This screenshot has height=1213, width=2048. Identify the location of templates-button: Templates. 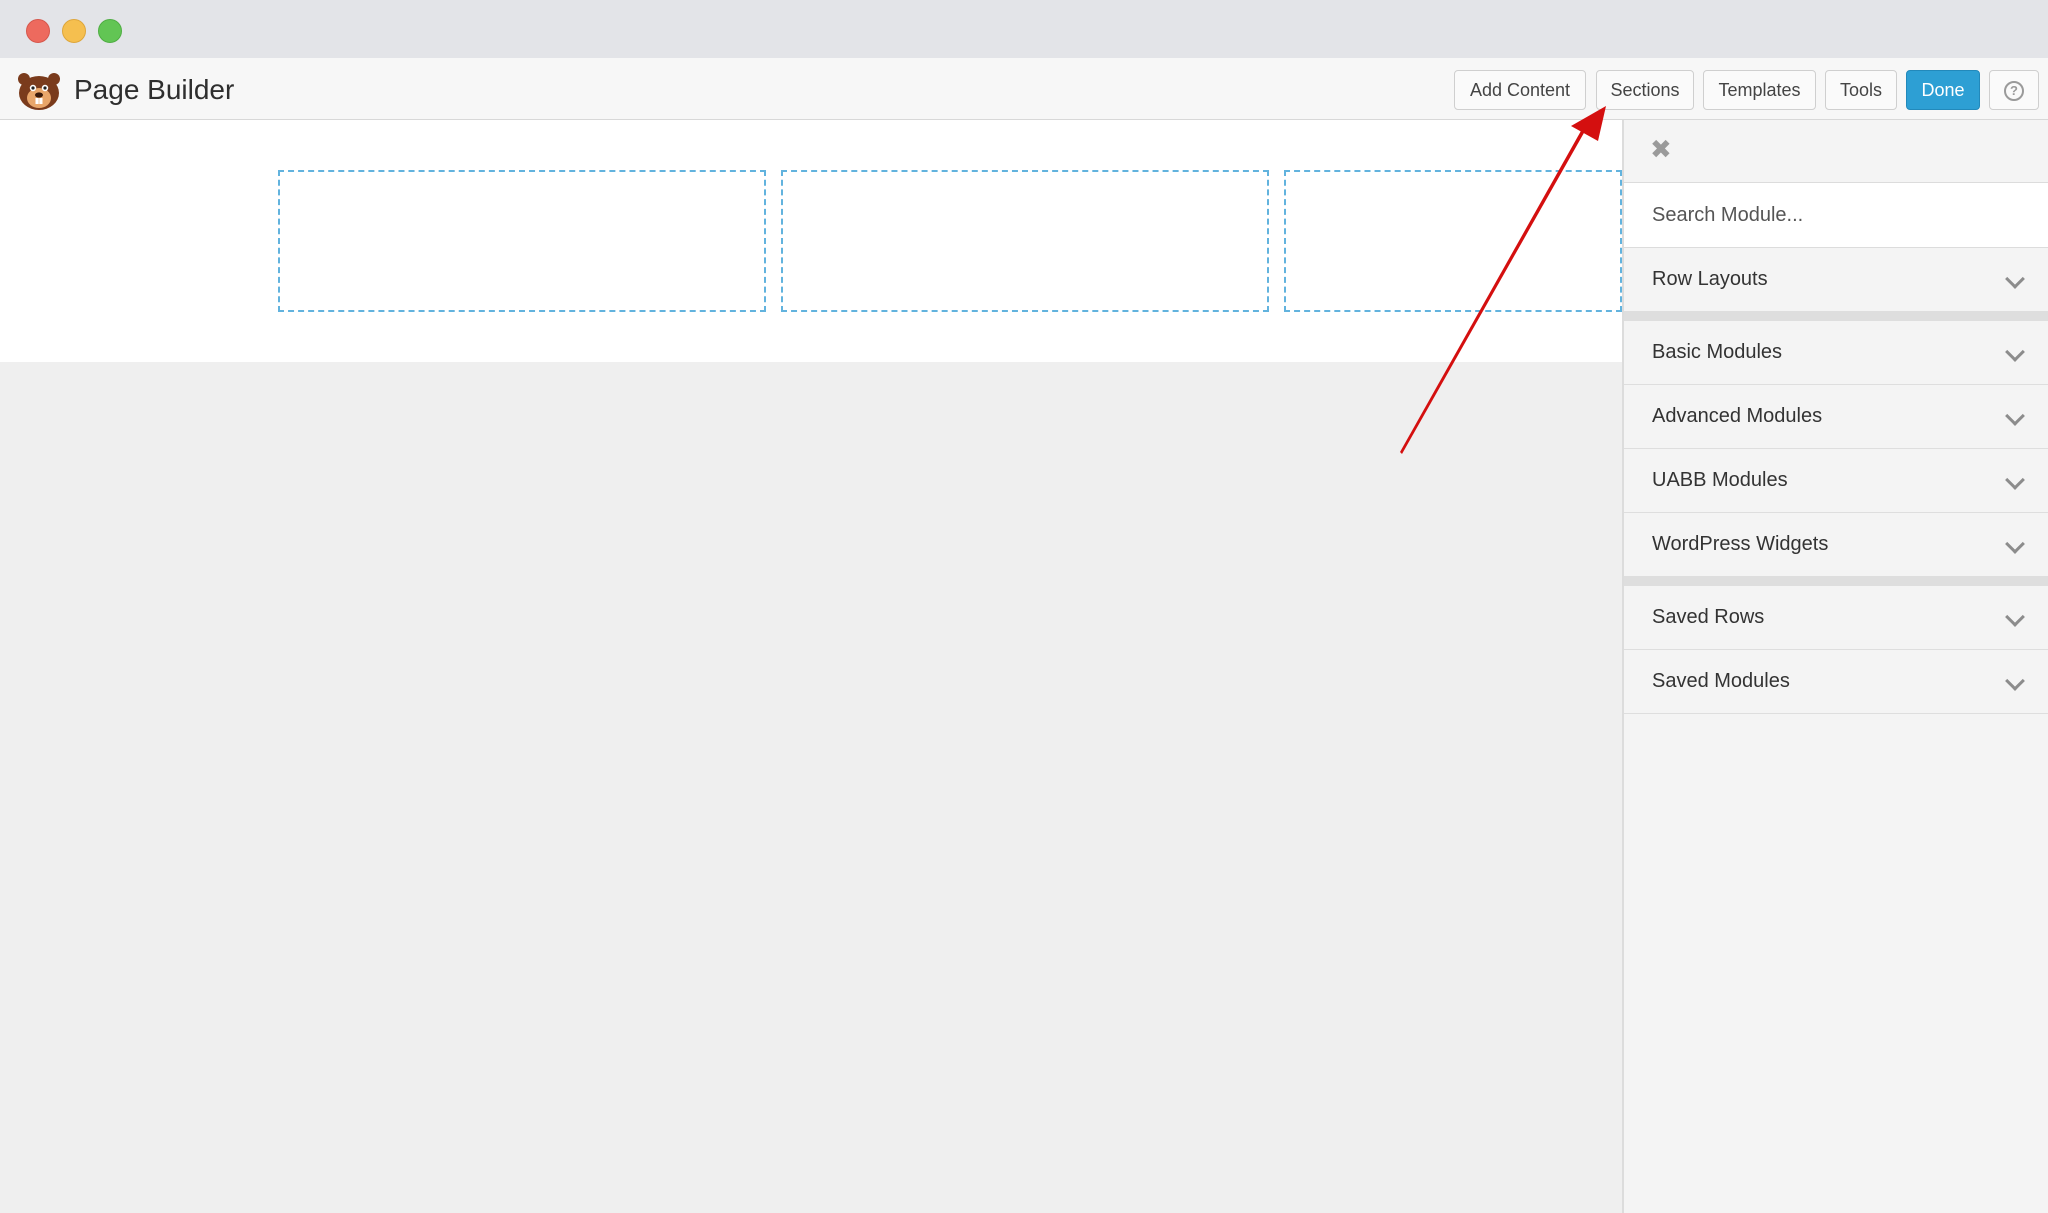
(1759, 90).